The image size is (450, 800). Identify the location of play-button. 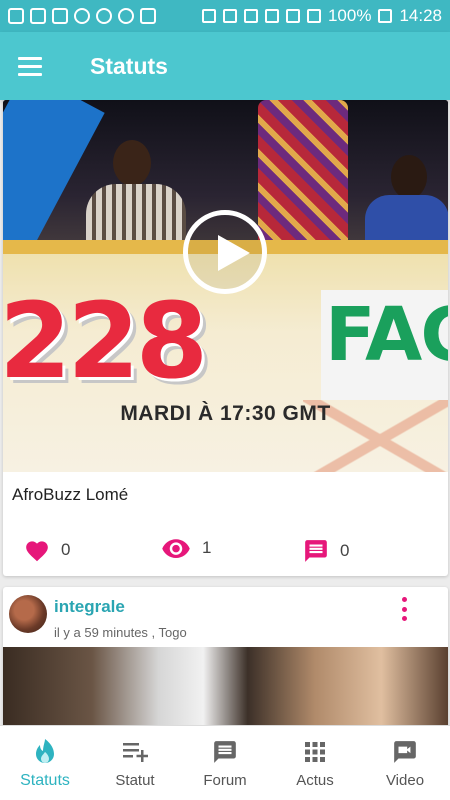
(225, 252).